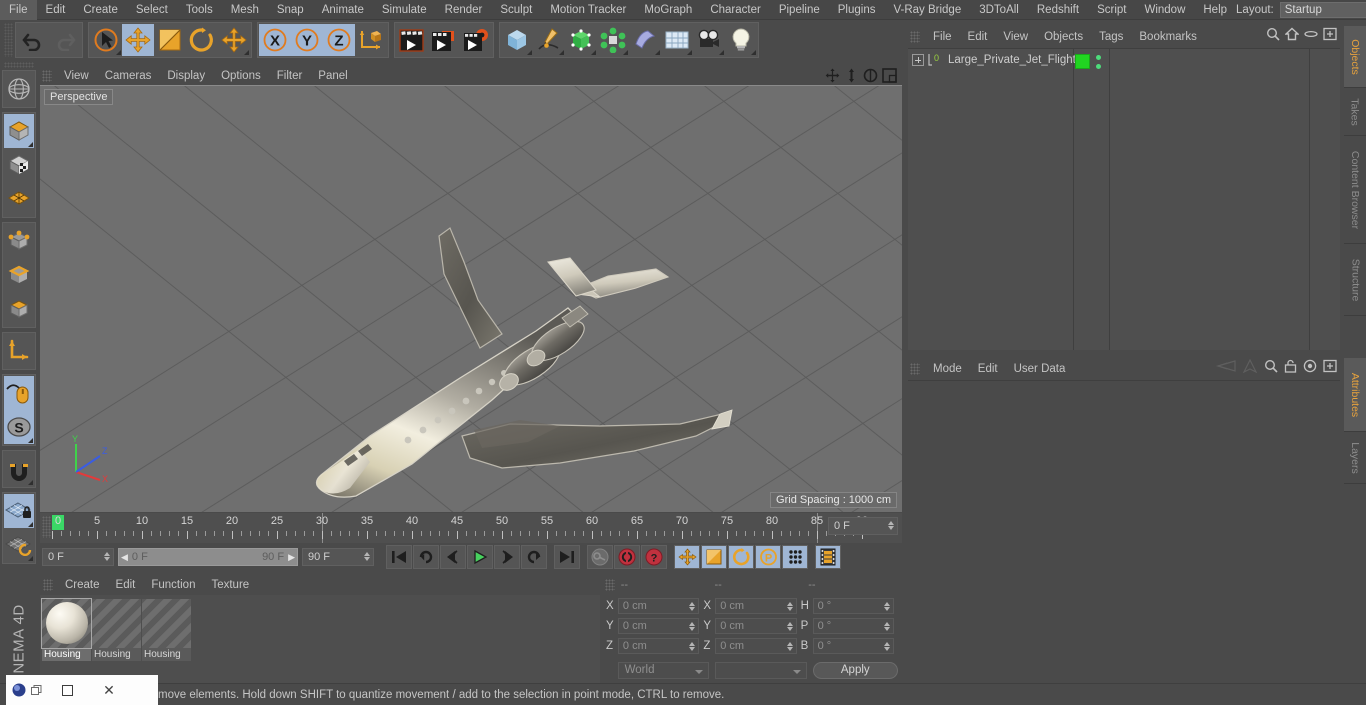 The height and width of the screenshot is (705, 1366). What do you see at coordinates (988, 369) in the screenshot?
I see `am-menu-edit: Edit` at bounding box center [988, 369].